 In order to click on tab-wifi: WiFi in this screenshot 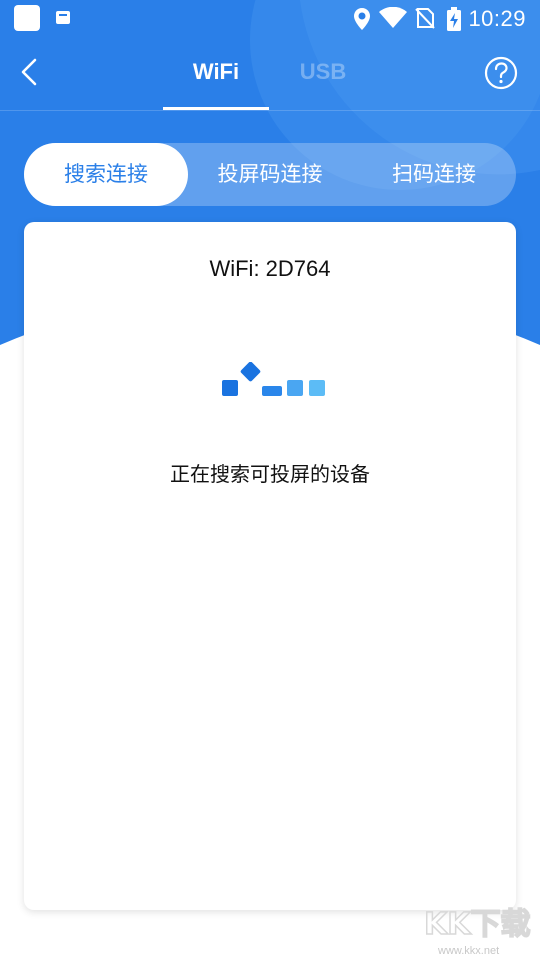, I will do `click(216, 72)`.